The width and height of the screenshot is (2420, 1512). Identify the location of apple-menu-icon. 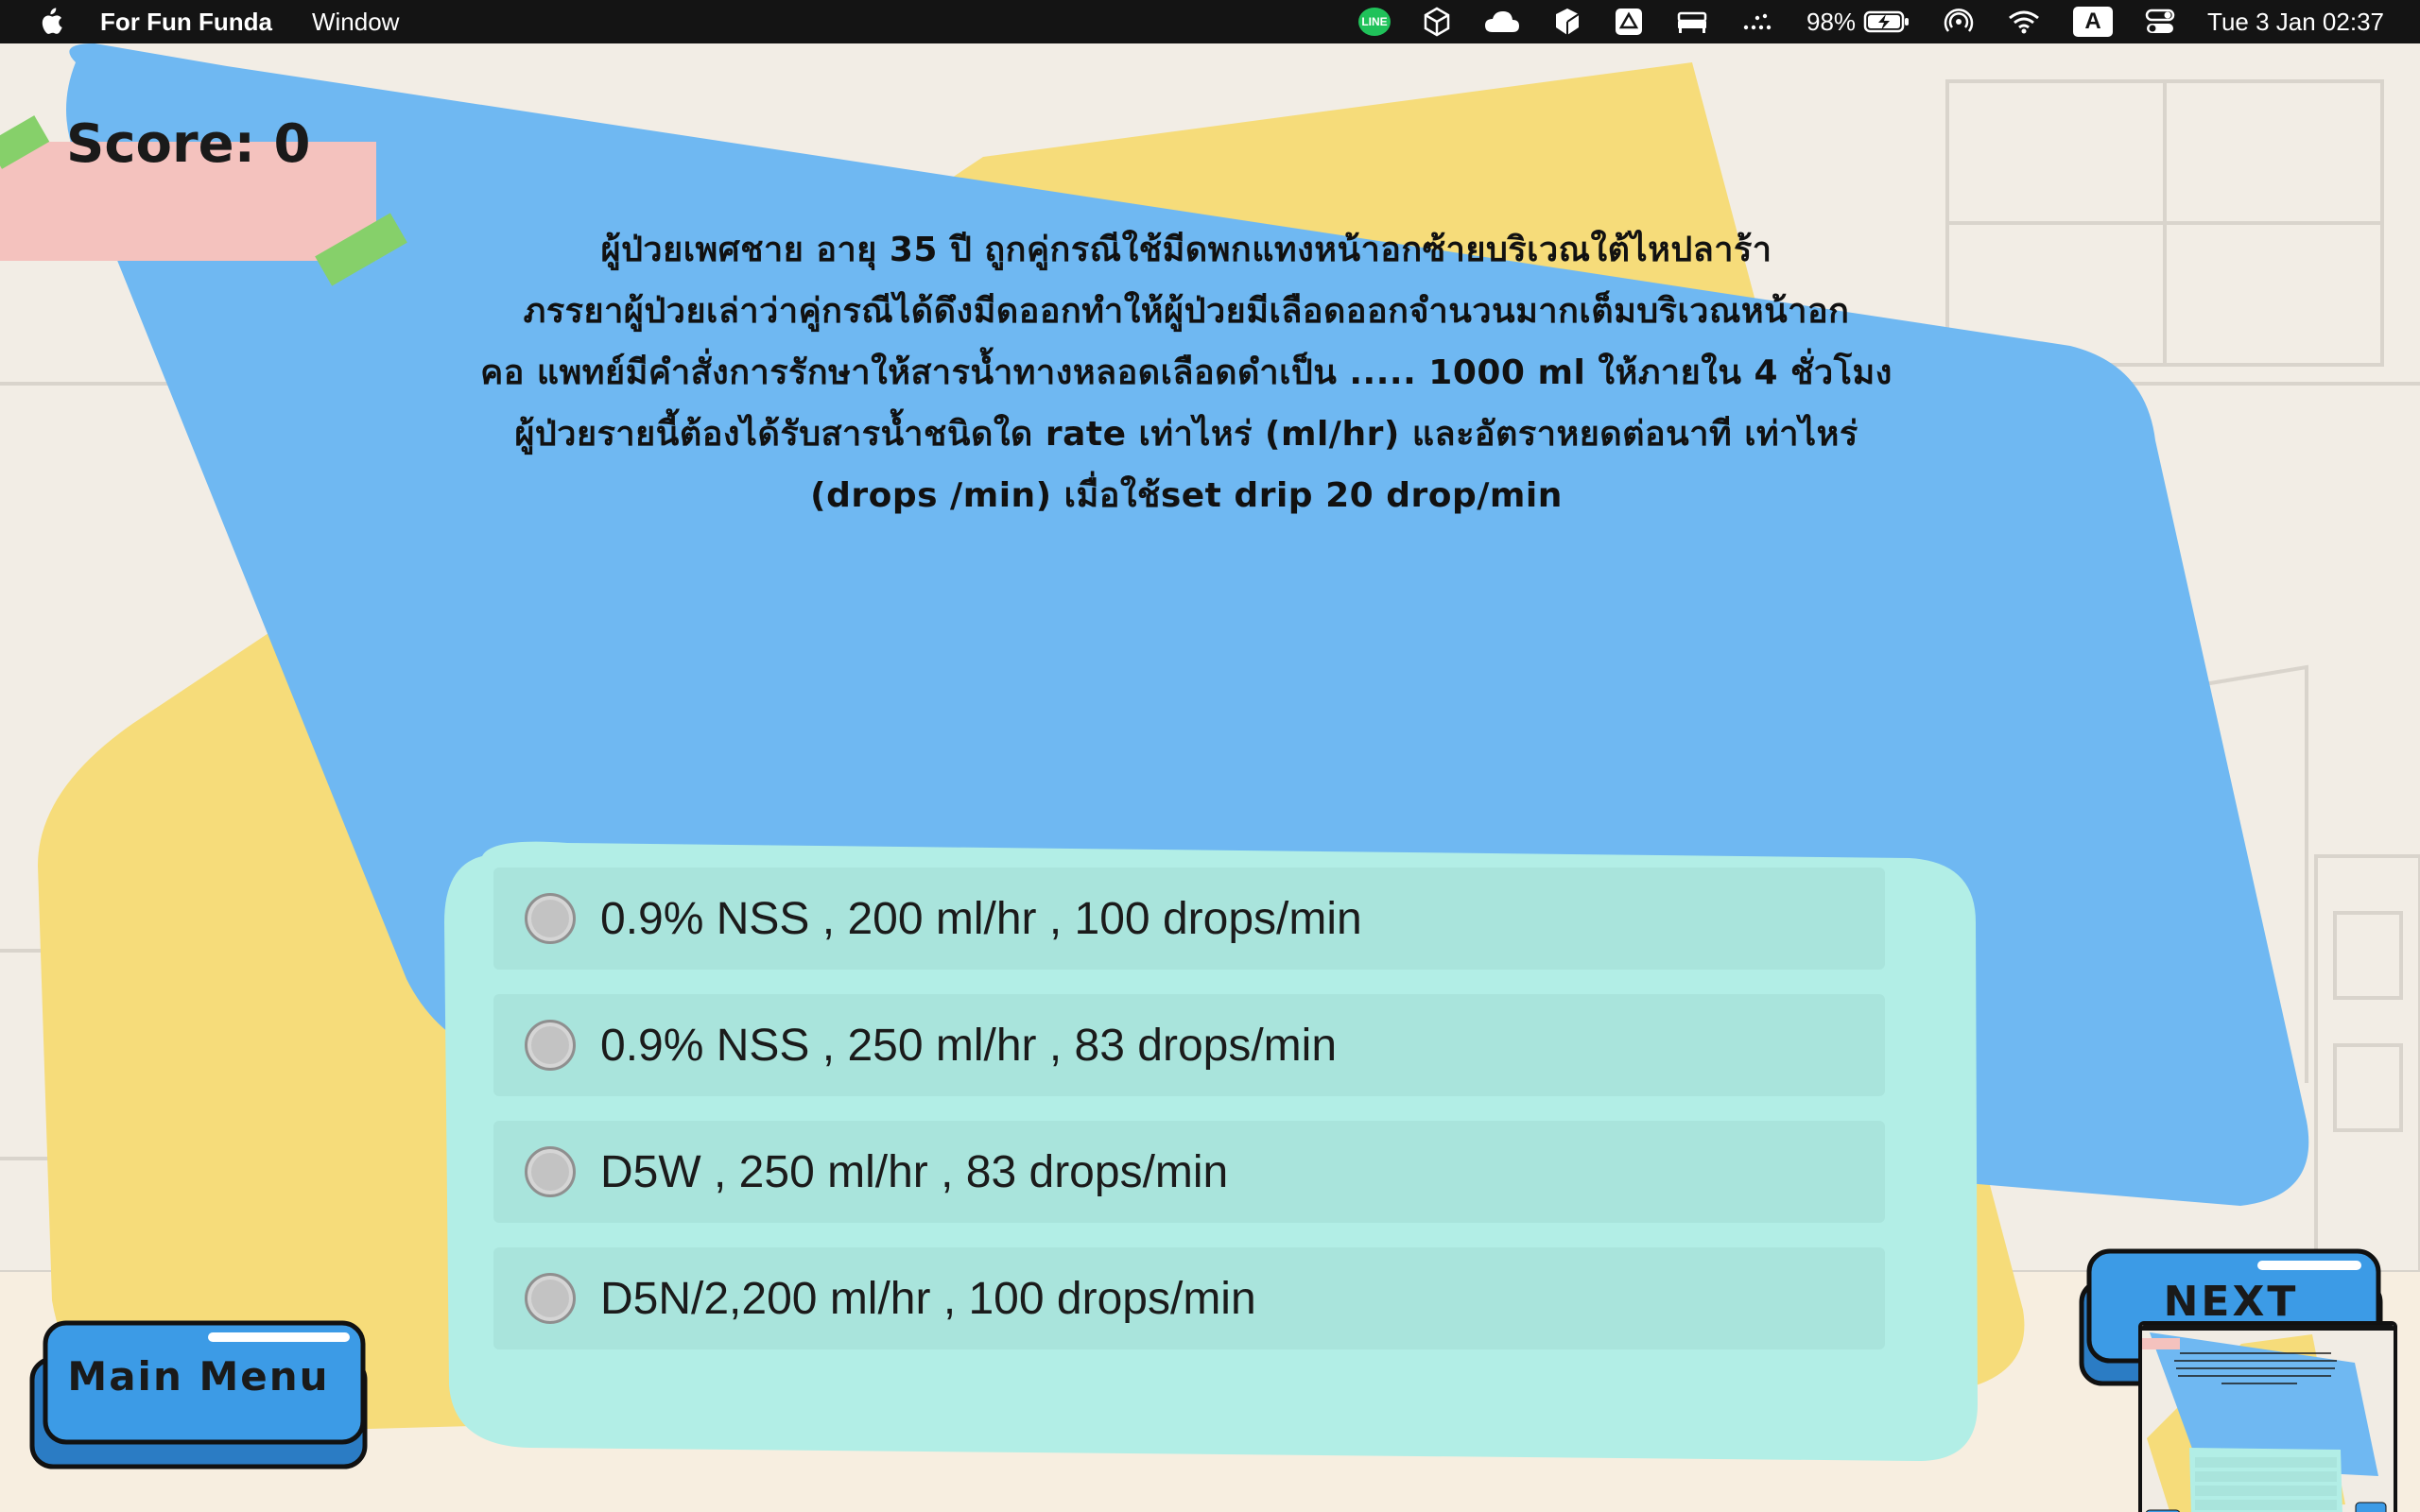
(50, 22).